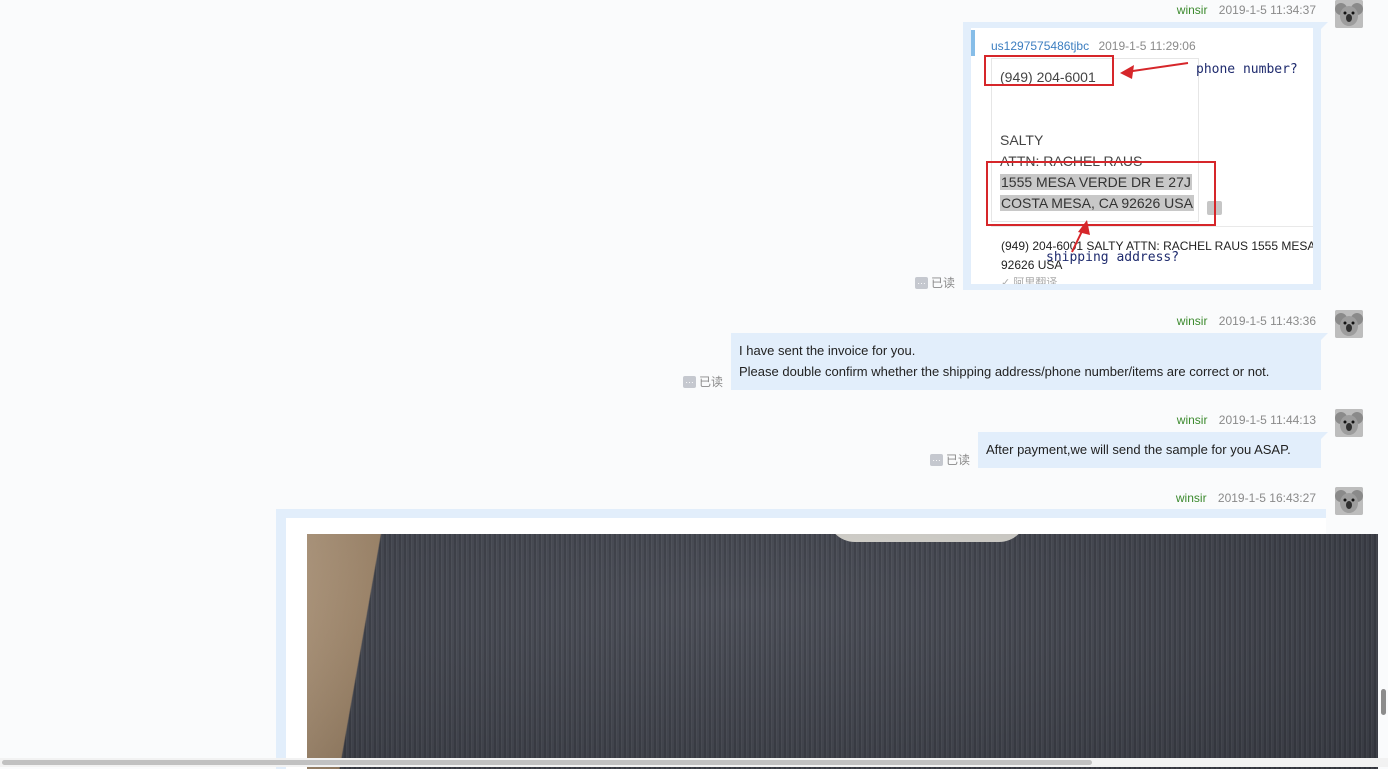  What do you see at coordinates (1029, 280) in the screenshot?
I see `translation-source: ✓ 阿里翻译` at bounding box center [1029, 280].